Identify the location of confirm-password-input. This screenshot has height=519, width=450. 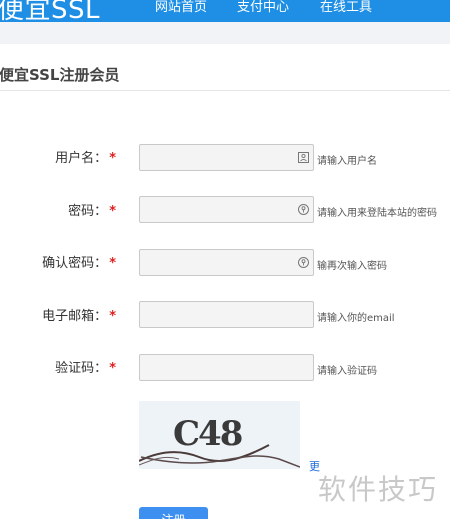
(226, 262).